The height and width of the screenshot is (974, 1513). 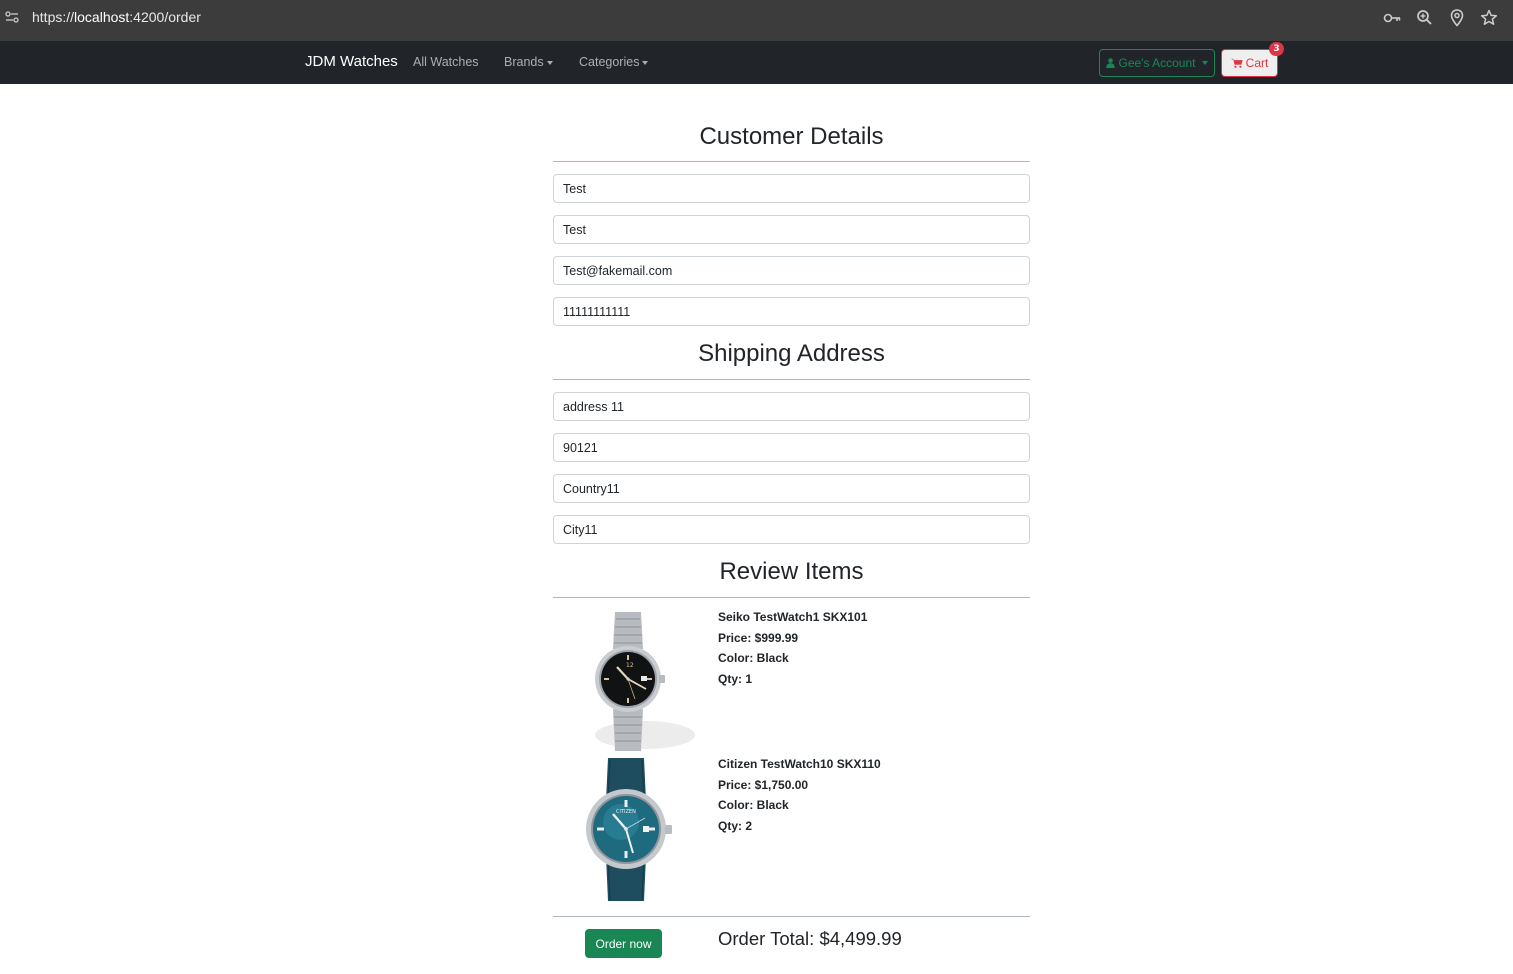 What do you see at coordinates (810, 938) in the screenshot?
I see `order-total: Order Total: $4,499.99` at bounding box center [810, 938].